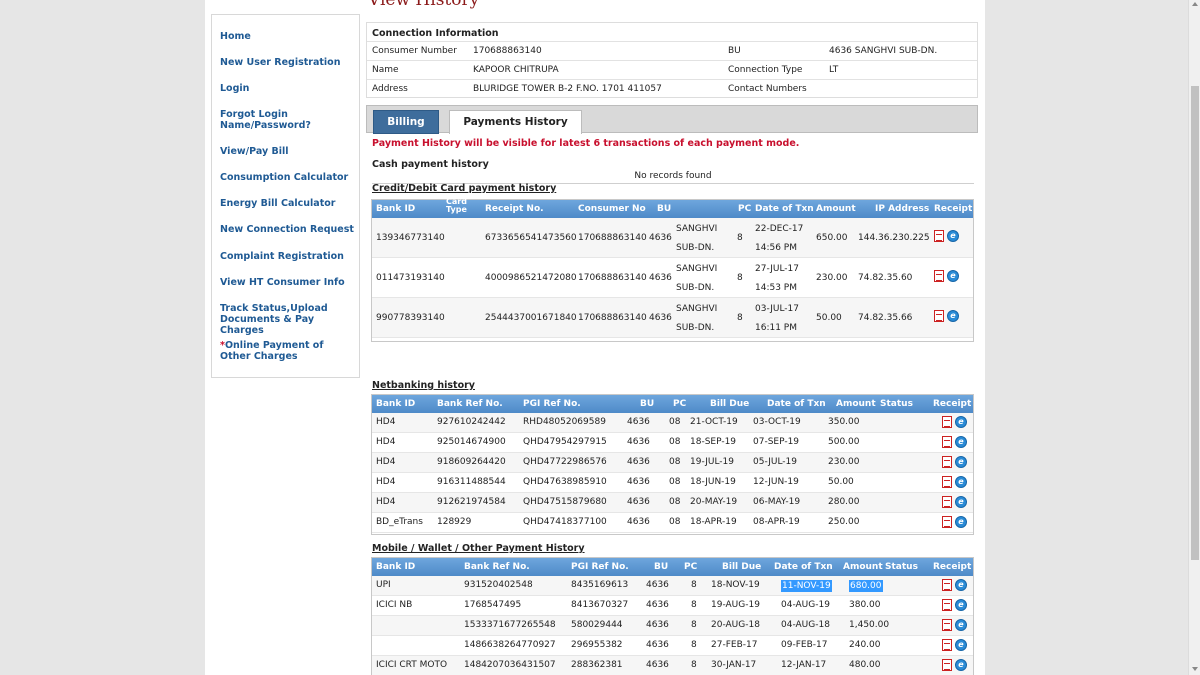  I want to click on cell-pgi-ref-no: QHD47638985910, so click(565, 482).